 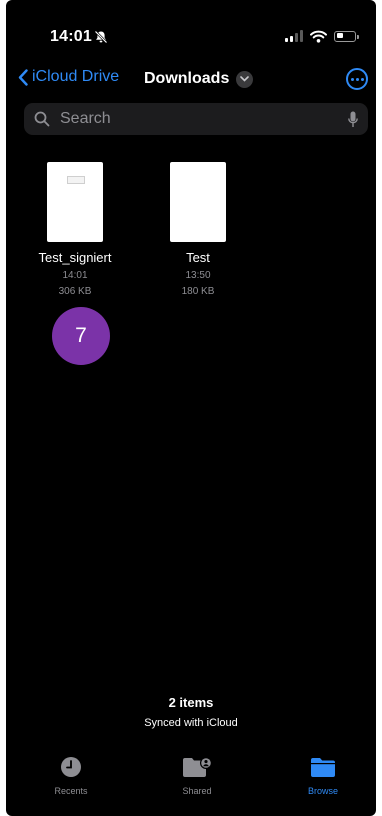 What do you see at coordinates (318, 36) in the screenshot?
I see `wifi-icon` at bounding box center [318, 36].